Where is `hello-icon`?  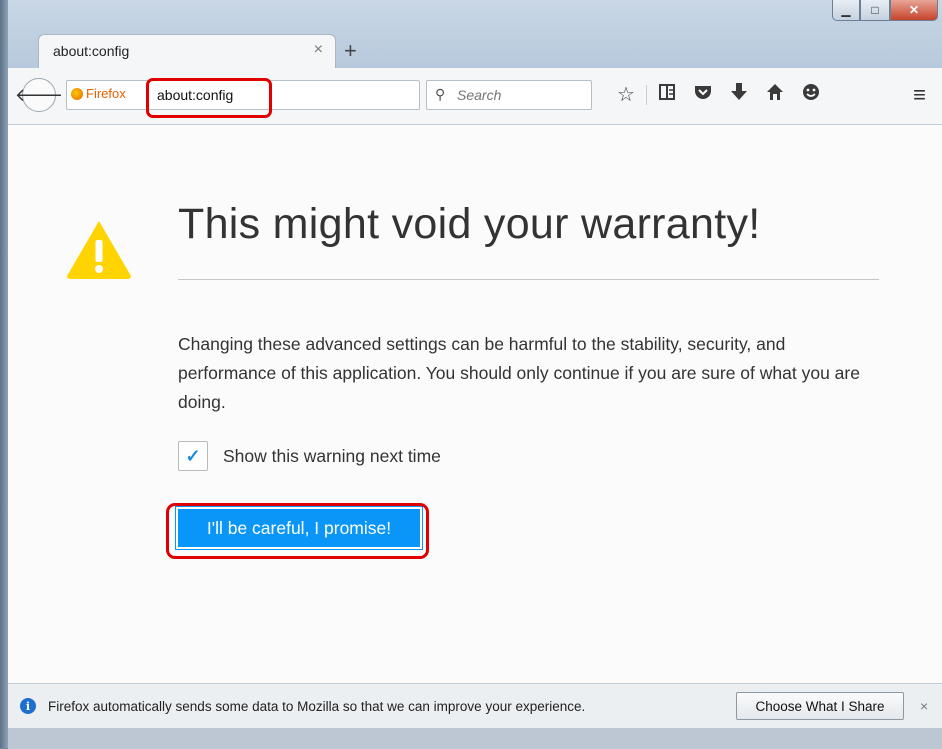
hello-icon is located at coordinates (811, 95).